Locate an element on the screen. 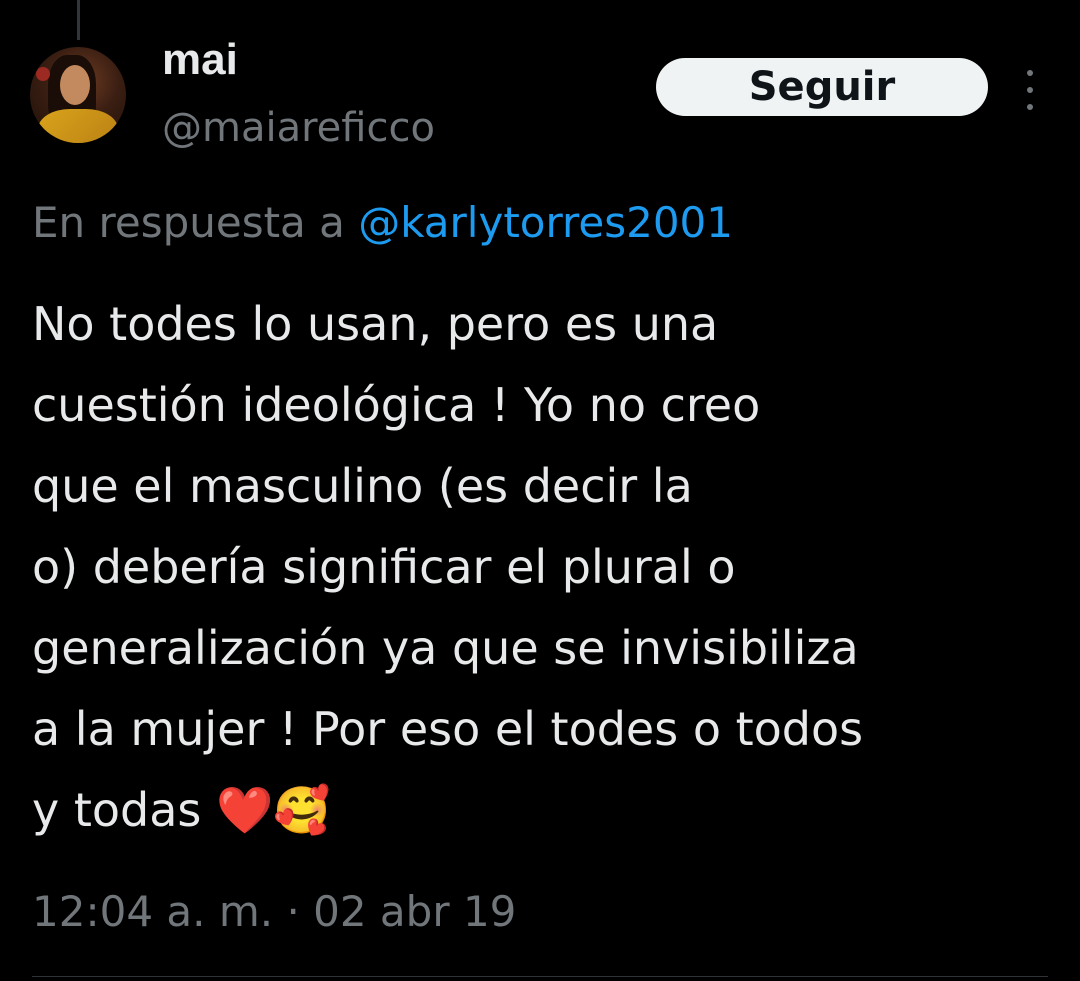 The width and height of the screenshot is (1080, 981). avatar-flower is located at coordinates (43, 74).